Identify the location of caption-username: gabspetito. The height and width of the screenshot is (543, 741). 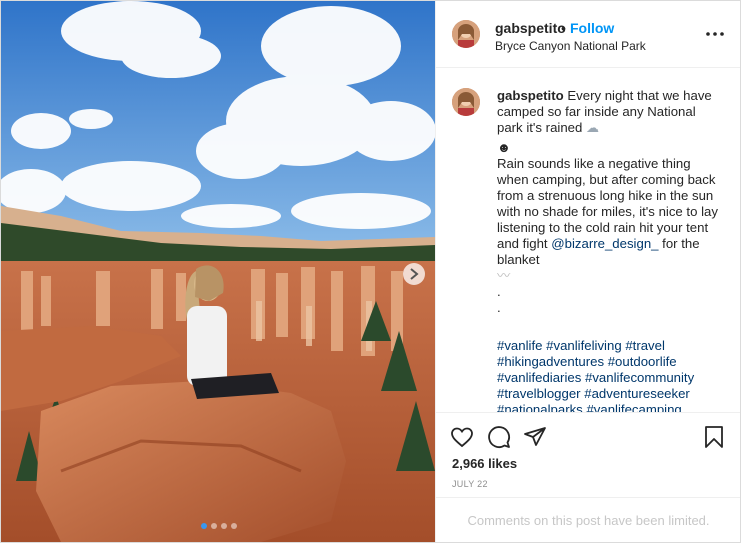
(530, 95).